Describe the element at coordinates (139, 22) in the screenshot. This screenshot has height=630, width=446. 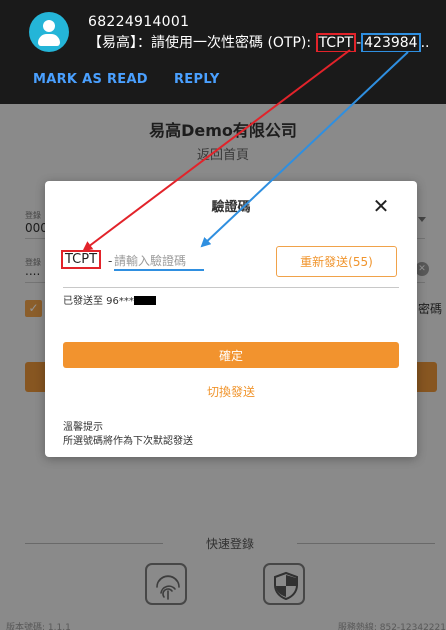
I see `notification-sender: 68224914001` at that location.